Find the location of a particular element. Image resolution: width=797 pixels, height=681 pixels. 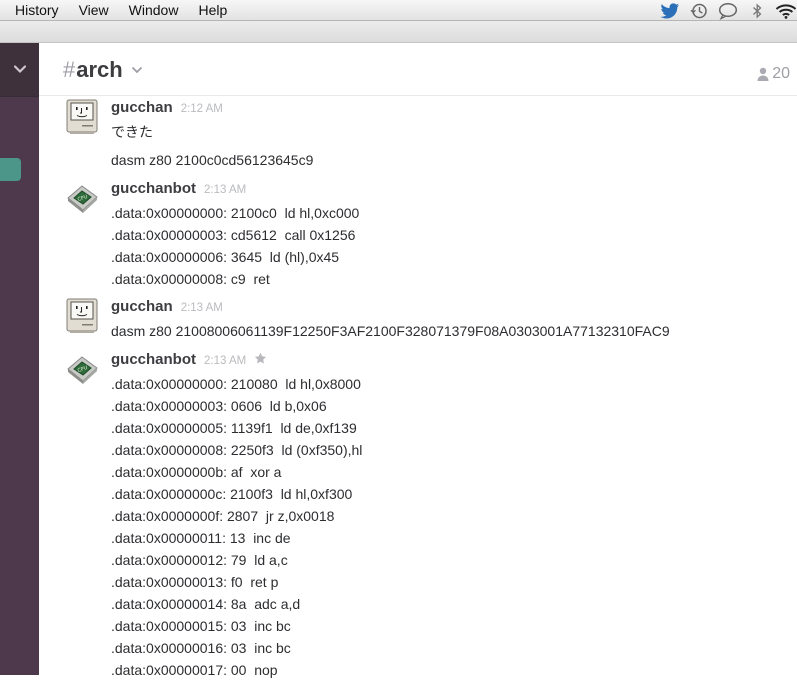

message-text: .data:0x00000013: f0 ret p is located at coordinates (195, 582).